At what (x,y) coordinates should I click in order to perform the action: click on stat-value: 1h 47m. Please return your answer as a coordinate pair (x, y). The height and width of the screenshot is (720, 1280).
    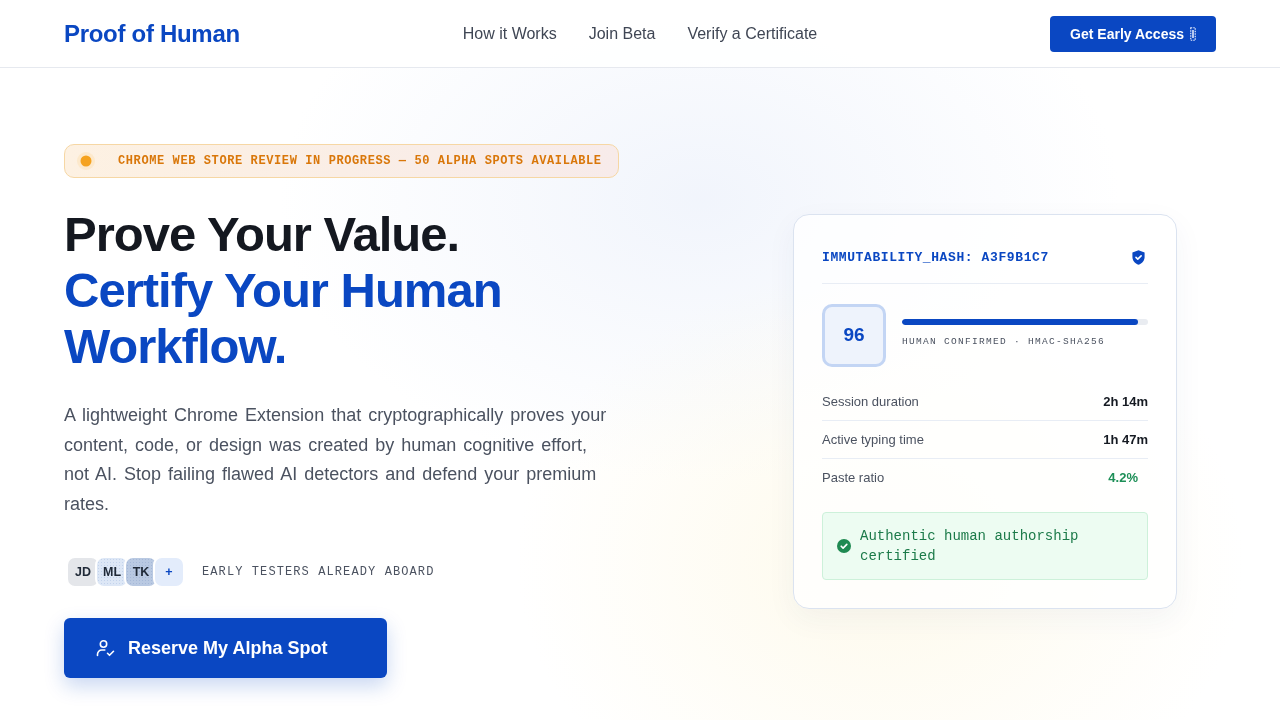
    Looking at the image, I should click on (1125, 439).